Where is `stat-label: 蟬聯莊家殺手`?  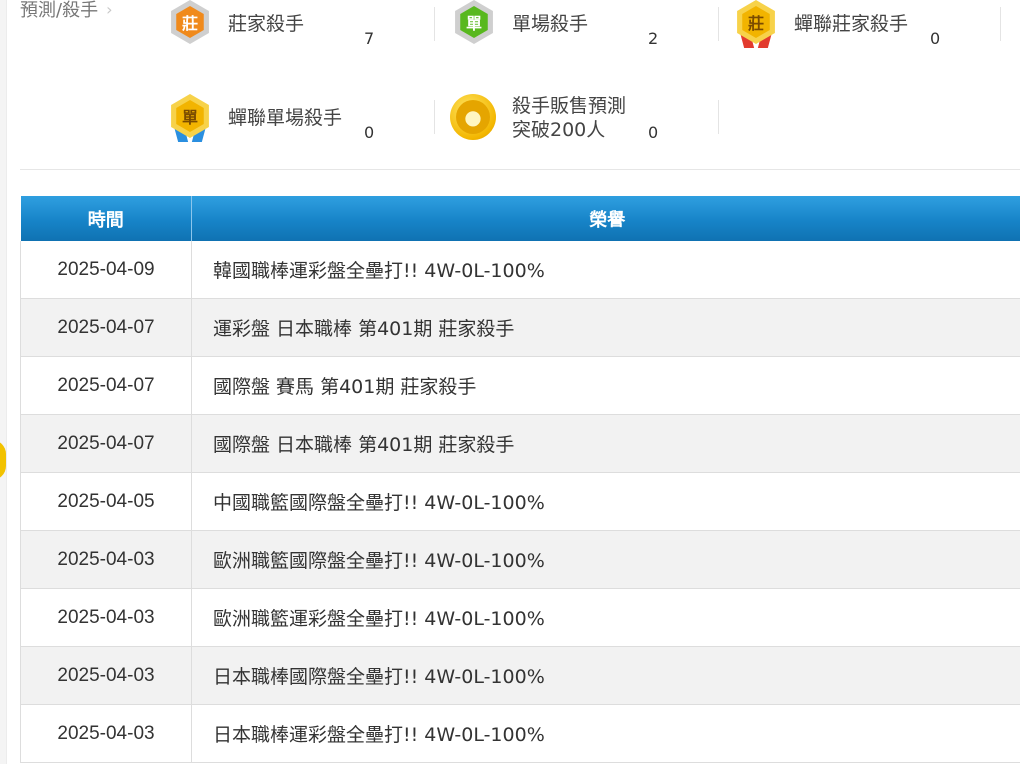 stat-label: 蟬聯莊家殺手 is located at coordinates (851, 24).